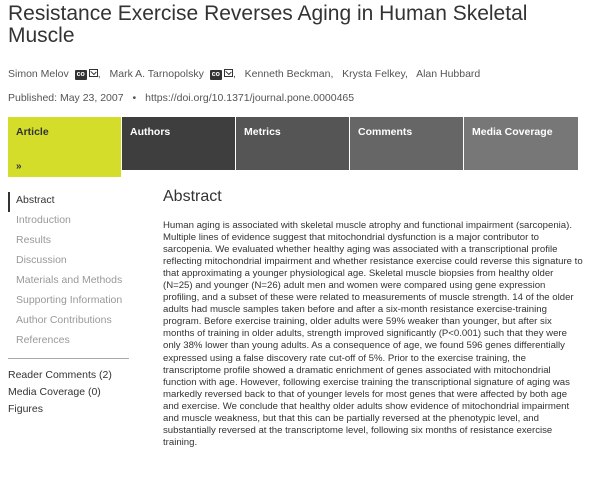 This screenshot has width=600, height=478. Describe the element at coordinates (521, 143) in the screenshot. I see `tab-media-coverage: Media Coverage` at that location.